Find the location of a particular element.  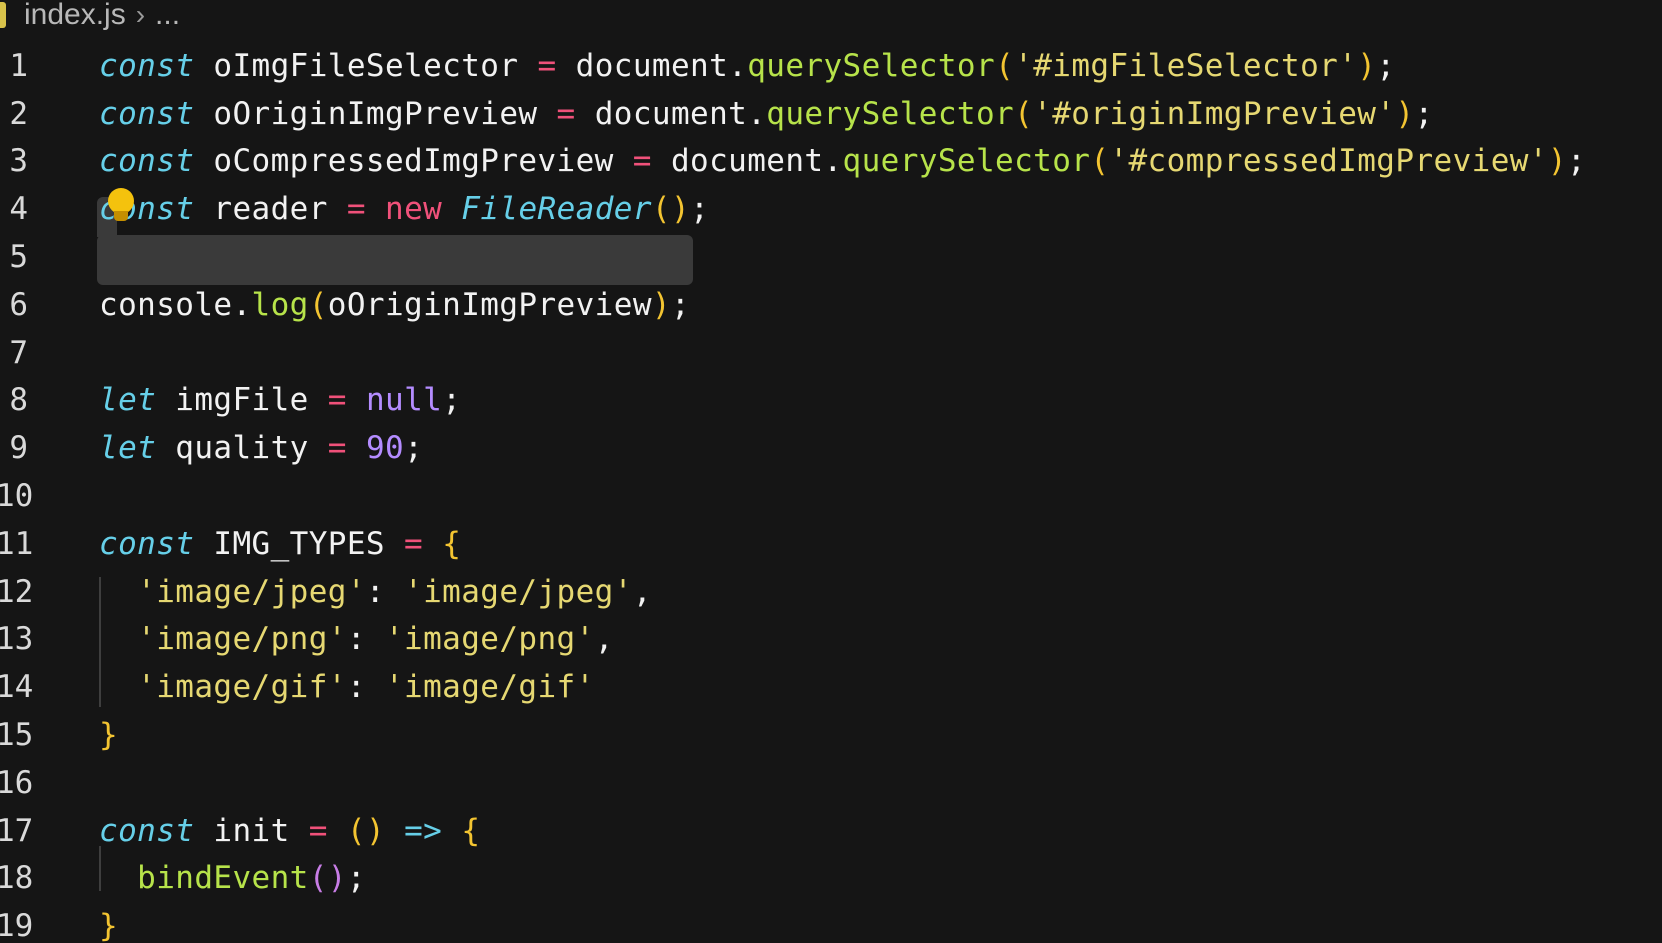

code-text: const init = () => { is located at coordinates (289, 831).